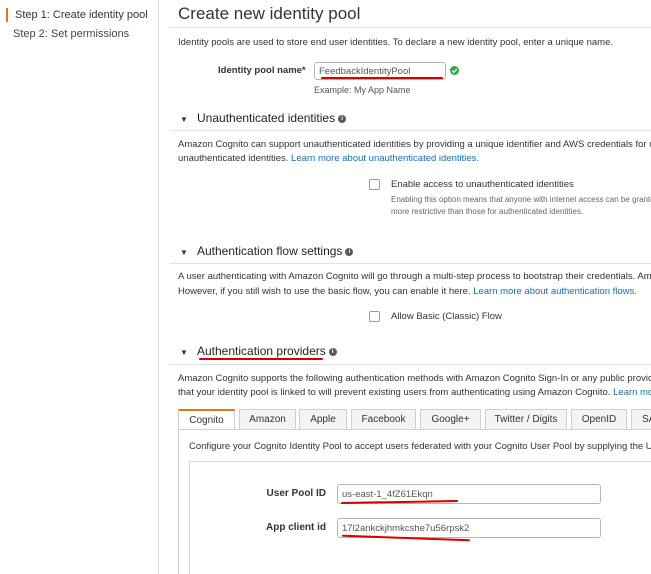  I want to click on basic-flow-checkbox, so click(374, 316).